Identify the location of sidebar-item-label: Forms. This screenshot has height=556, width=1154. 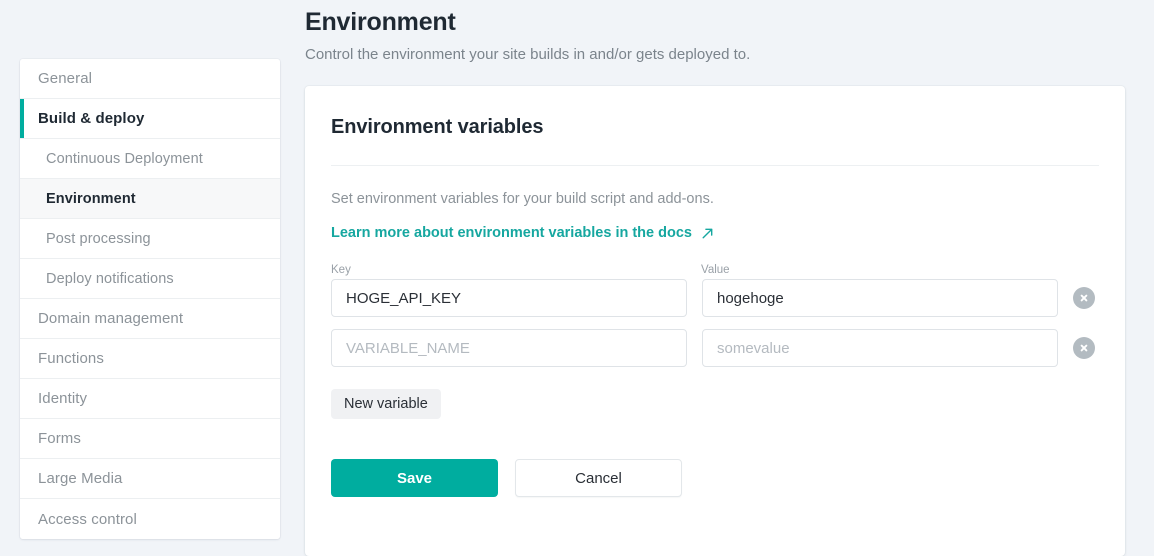
(59, 438).